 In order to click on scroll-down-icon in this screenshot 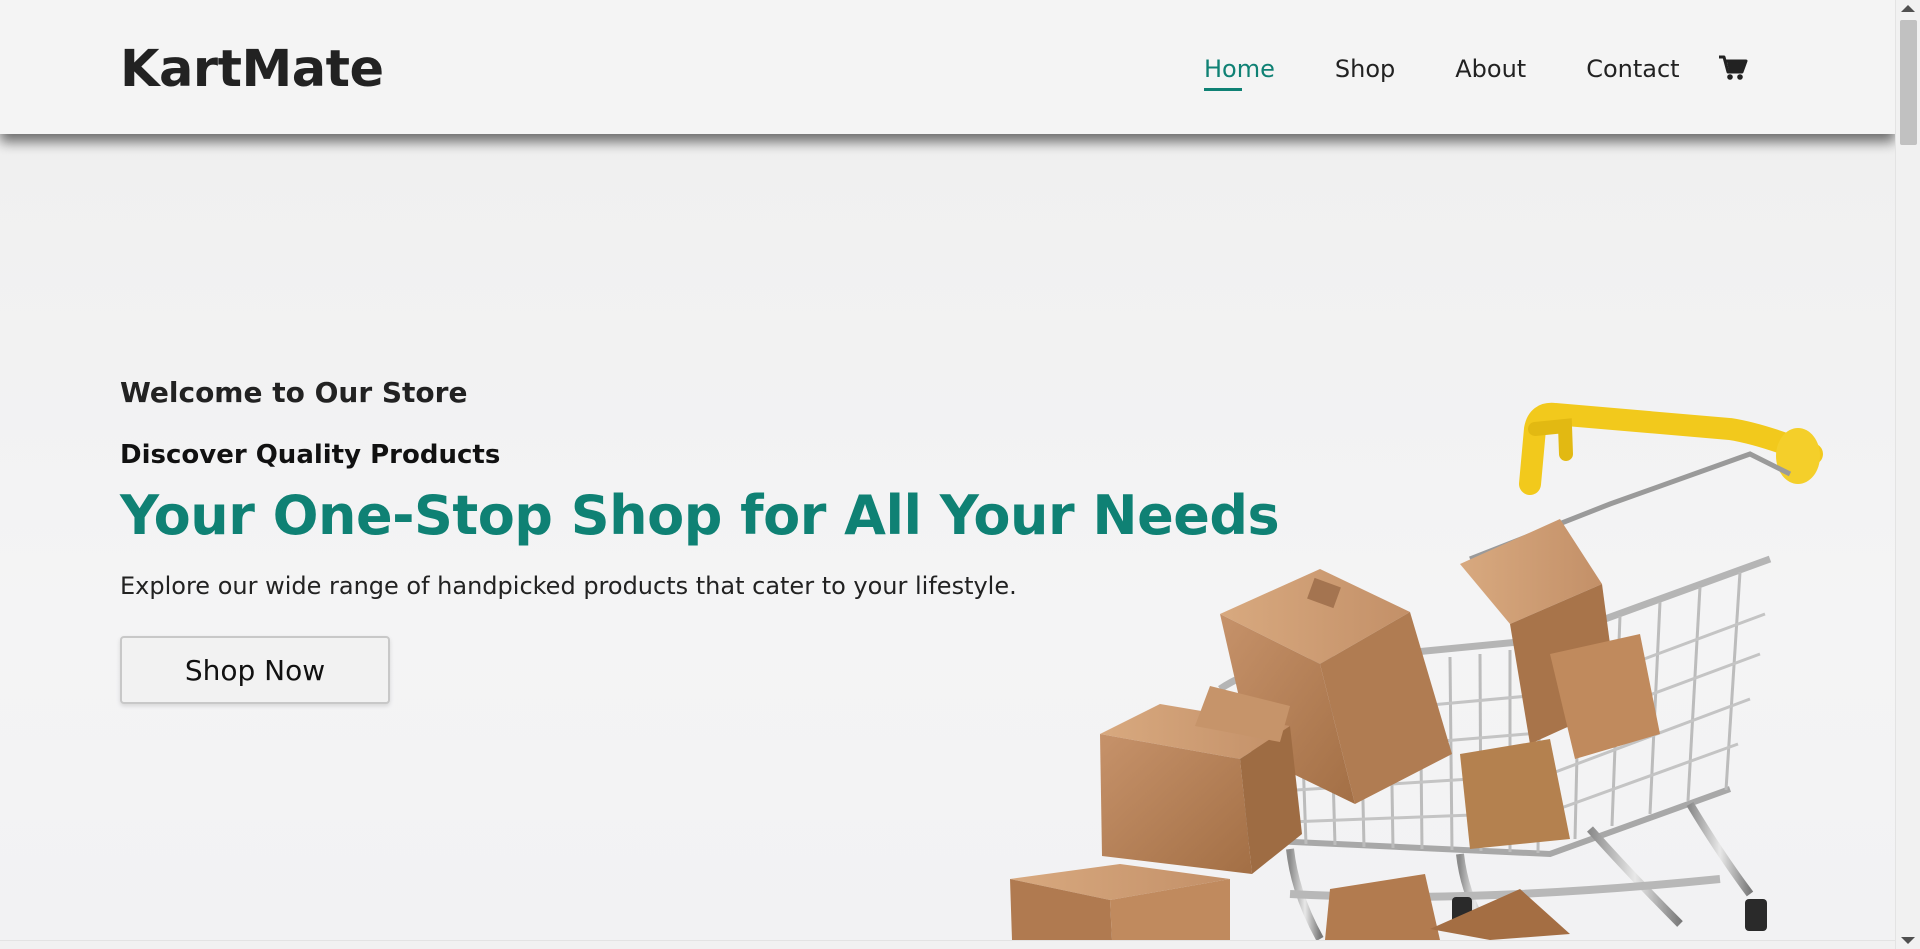, I will do `click(1908, 940)`.